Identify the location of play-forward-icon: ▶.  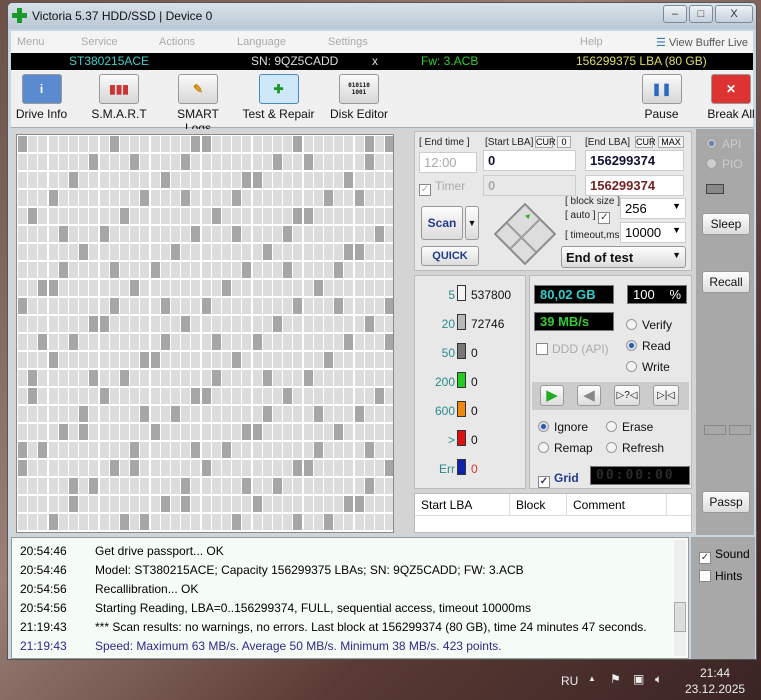
(552, 395).